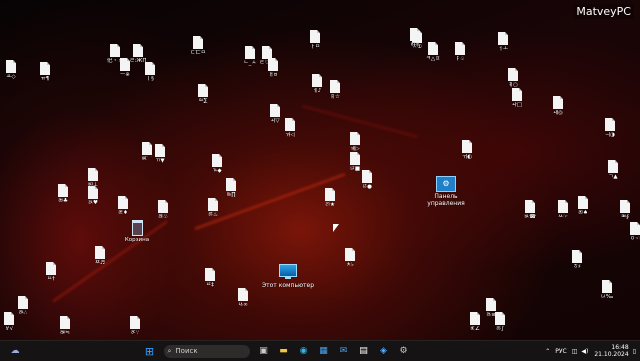  I want to click on file-shortcut: ㅖ○, so click(513, 78).